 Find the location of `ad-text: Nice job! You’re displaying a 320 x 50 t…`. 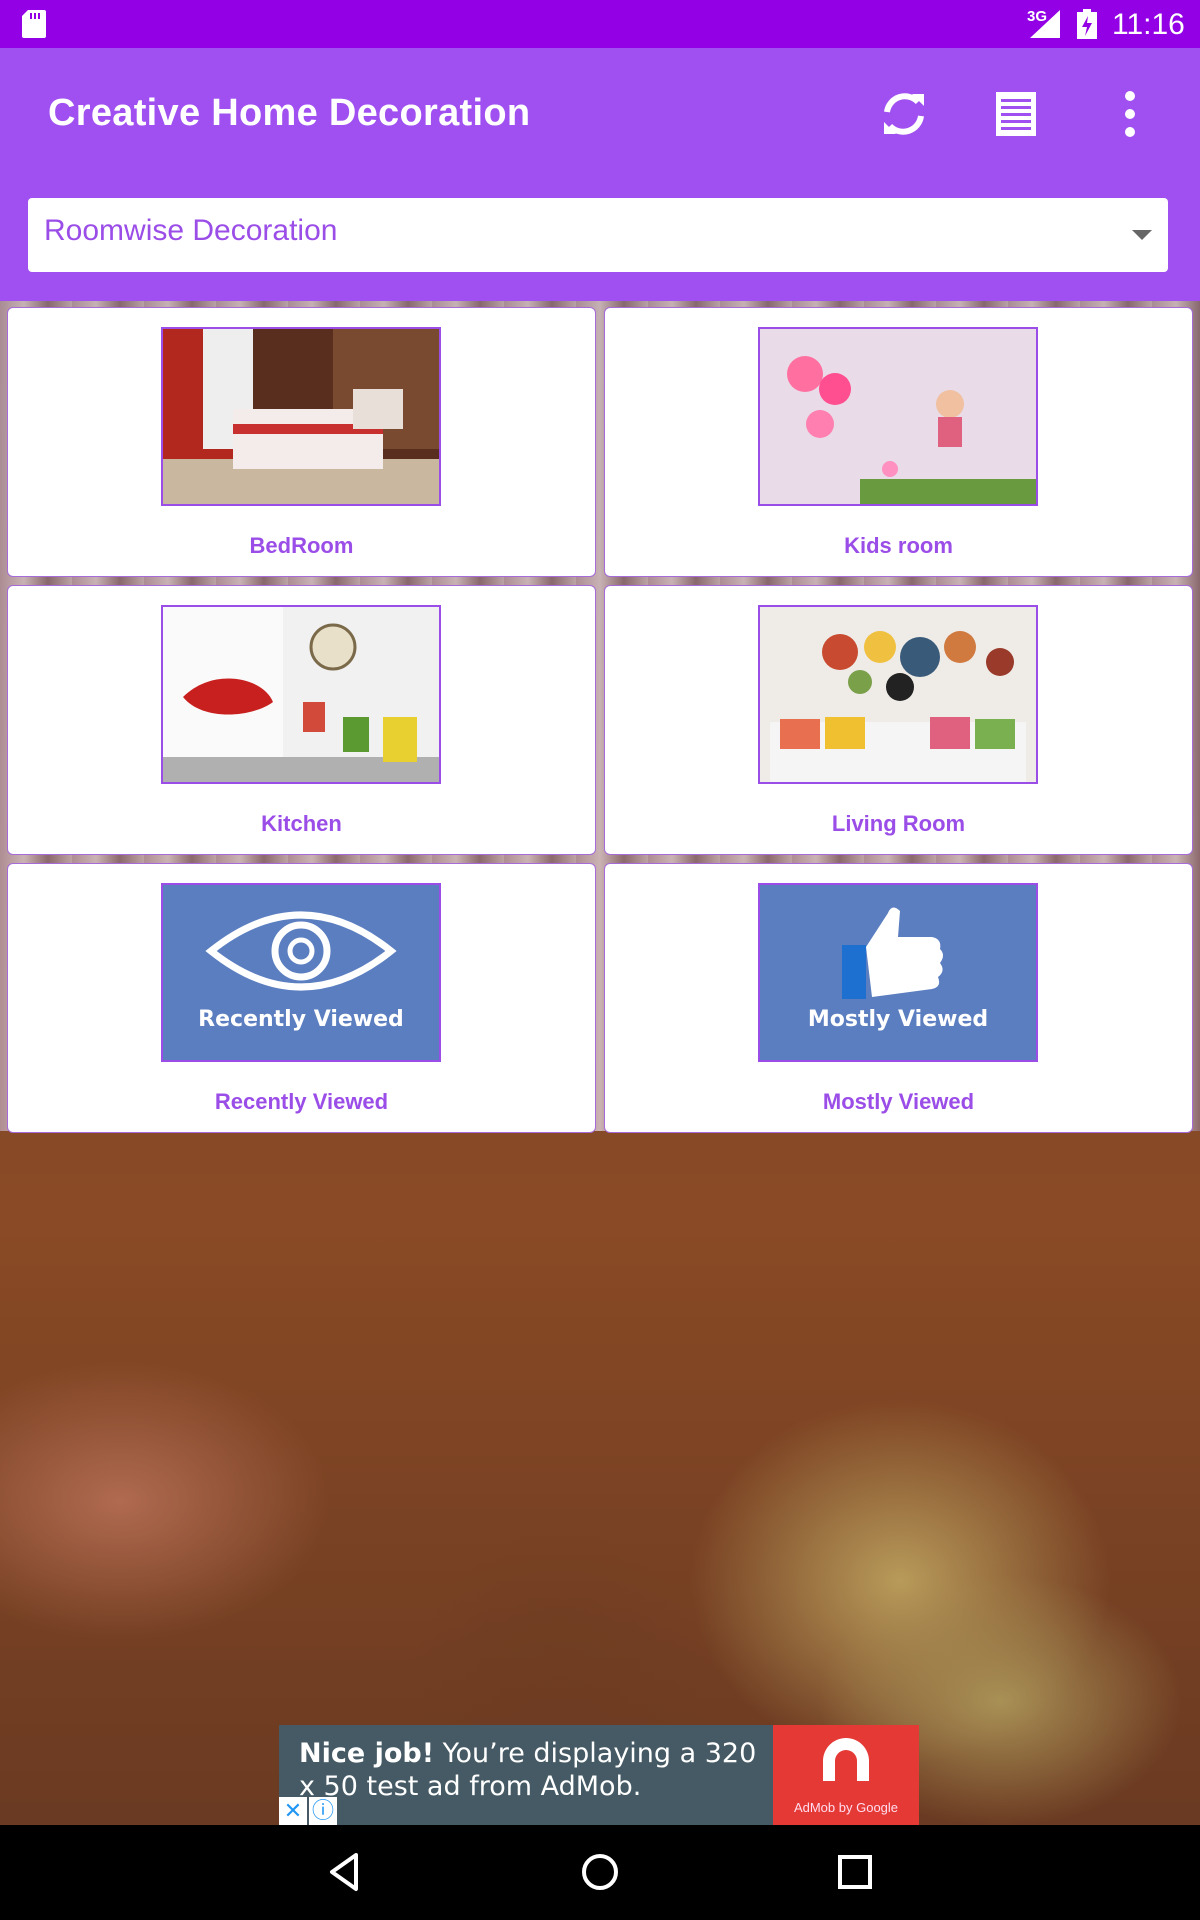

ad-text: Nice job! You’re displaying a 320 x 50 t… is located at coordinates (534, 1770).